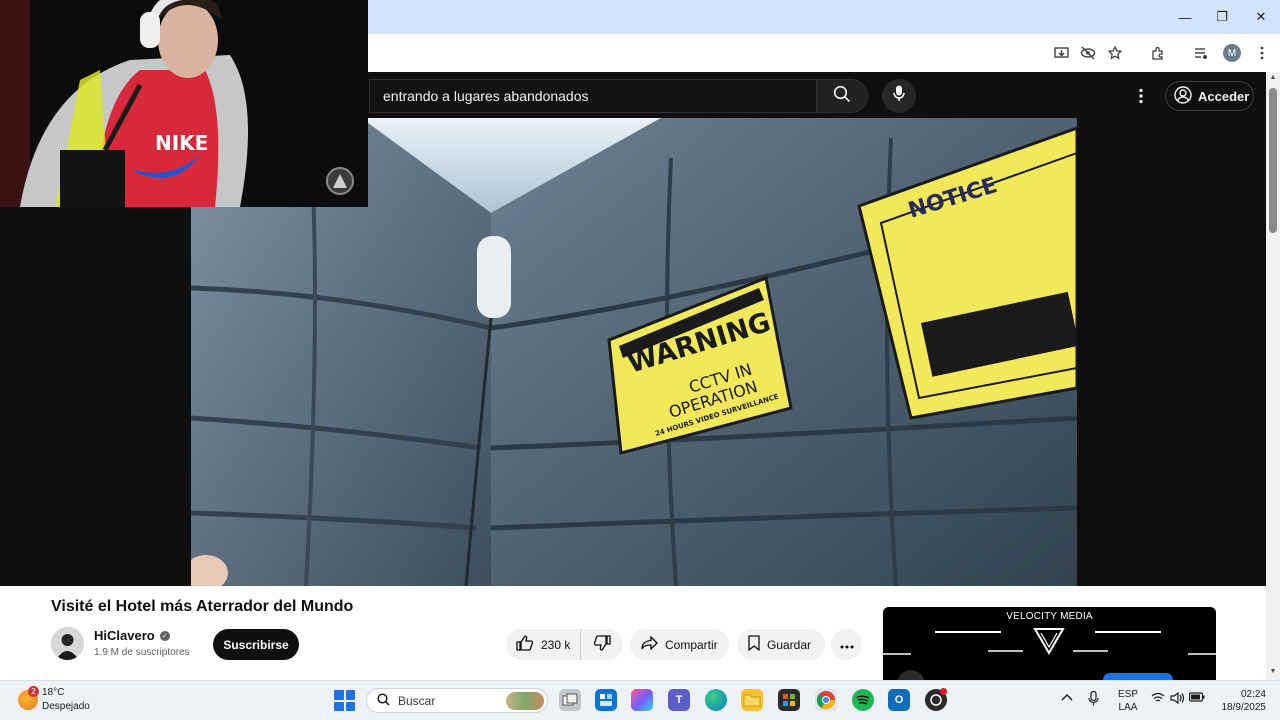  I want to click on share-arrow-icon, so click(649, 644).